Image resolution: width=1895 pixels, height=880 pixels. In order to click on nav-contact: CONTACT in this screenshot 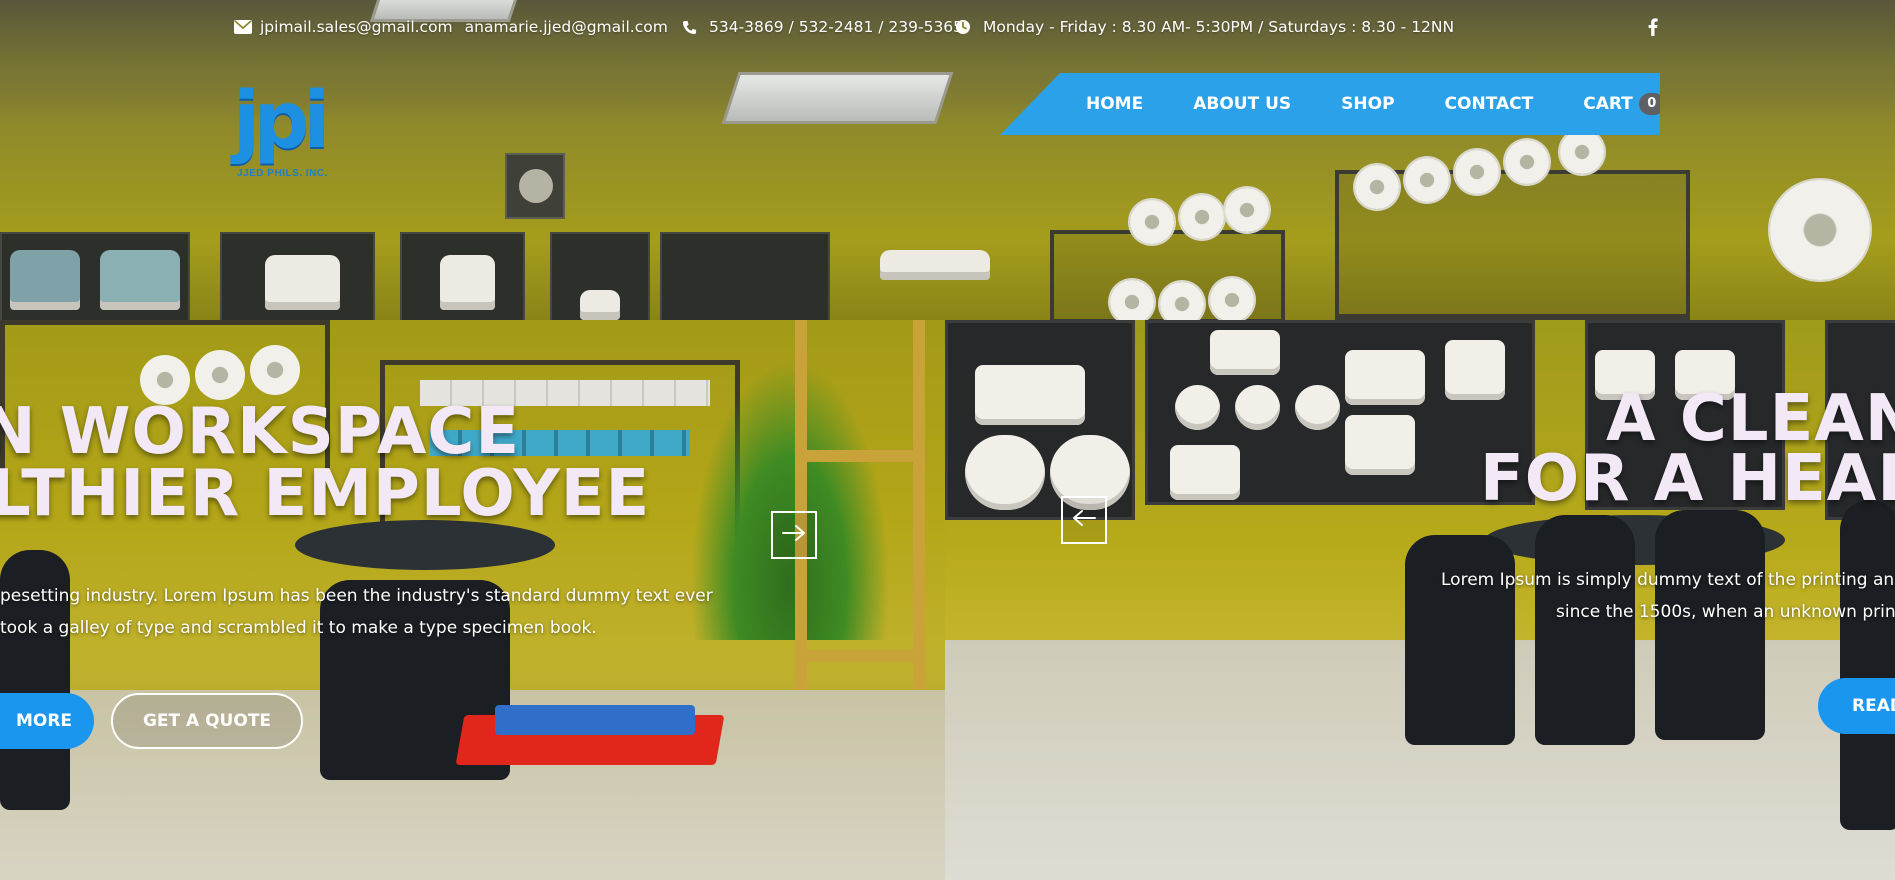, I will do `click(1489, 104)`.